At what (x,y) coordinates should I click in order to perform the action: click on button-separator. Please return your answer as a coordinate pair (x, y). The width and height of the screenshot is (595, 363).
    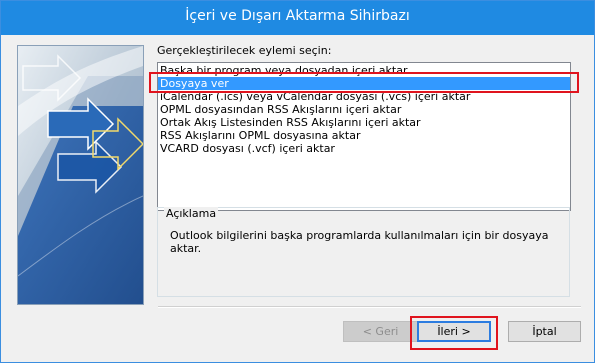
    Looking at the image, I should click on (369, 307).